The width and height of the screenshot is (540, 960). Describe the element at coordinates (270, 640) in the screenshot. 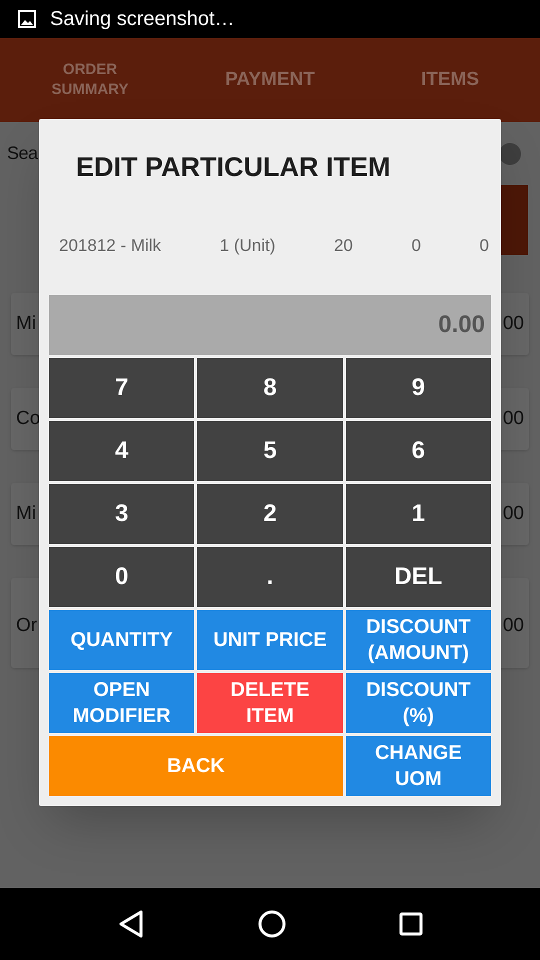

I see `keypad-button: UNIT PRICE` at that location.